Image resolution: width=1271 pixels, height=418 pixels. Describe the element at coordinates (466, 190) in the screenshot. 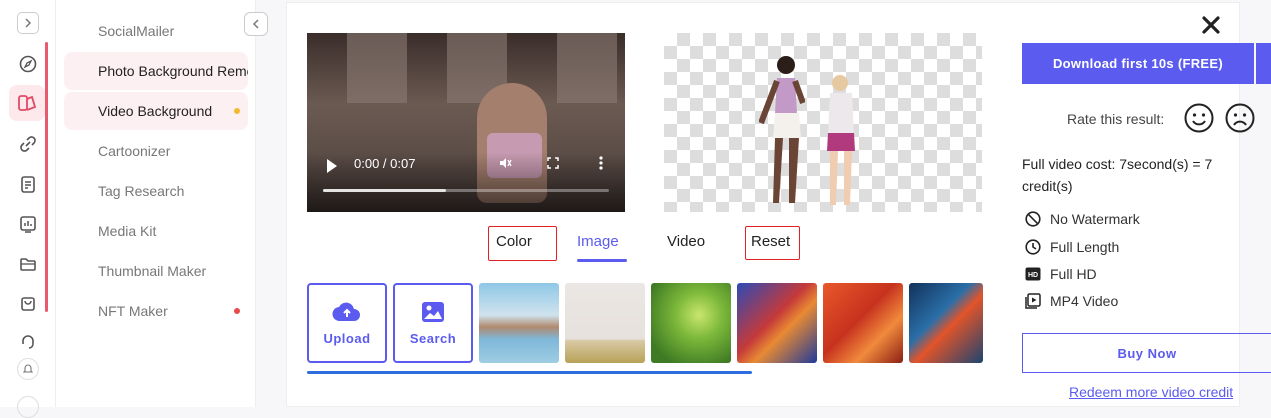

I see `video-progress-track` at that location.